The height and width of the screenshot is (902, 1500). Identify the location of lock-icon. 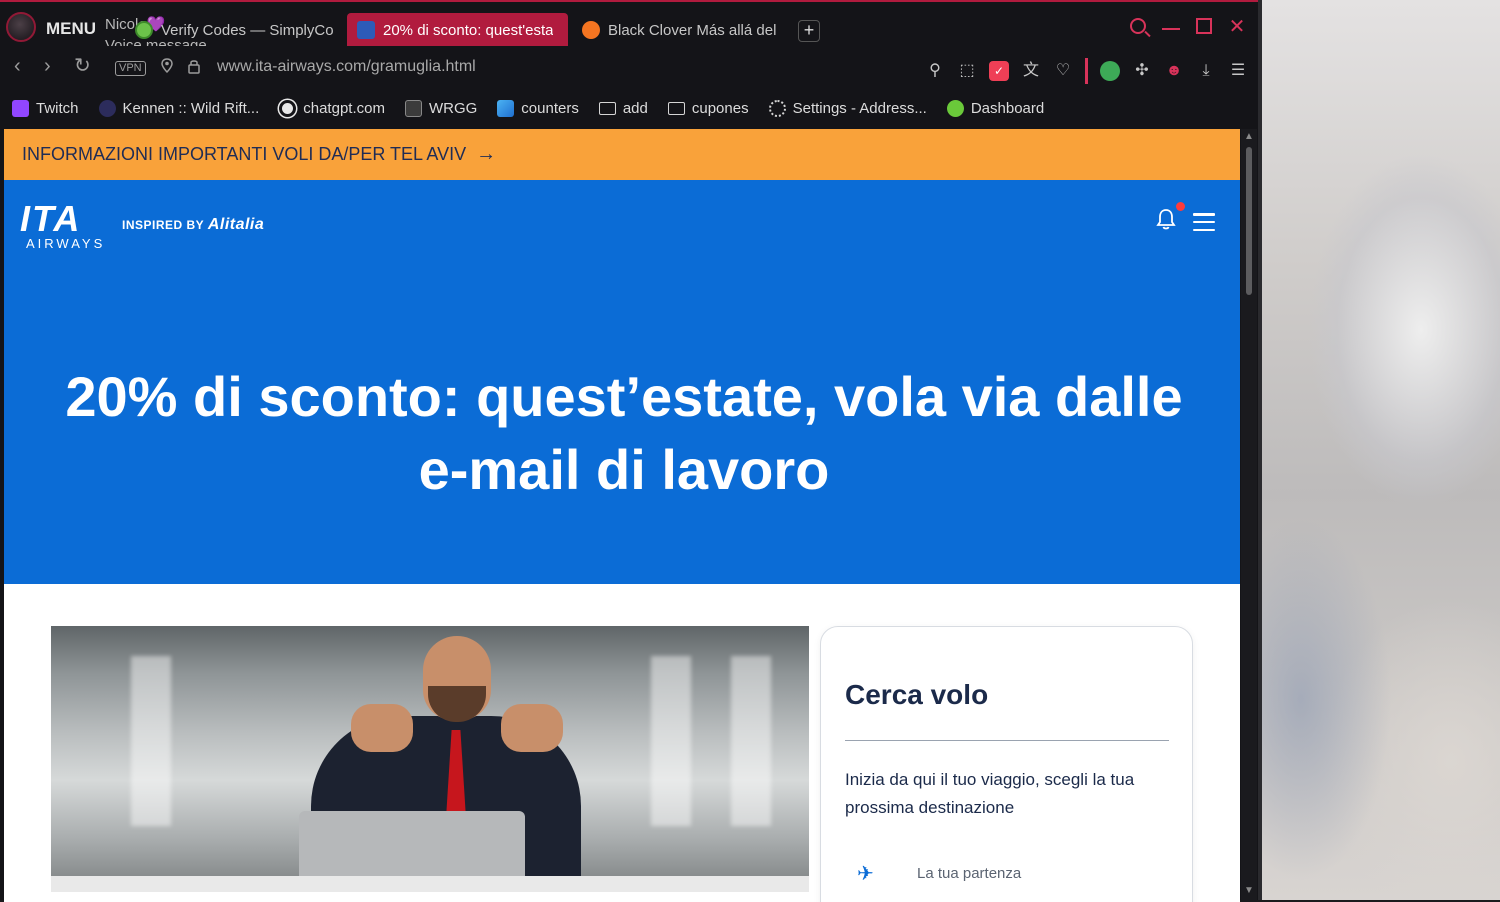
(194, 66).